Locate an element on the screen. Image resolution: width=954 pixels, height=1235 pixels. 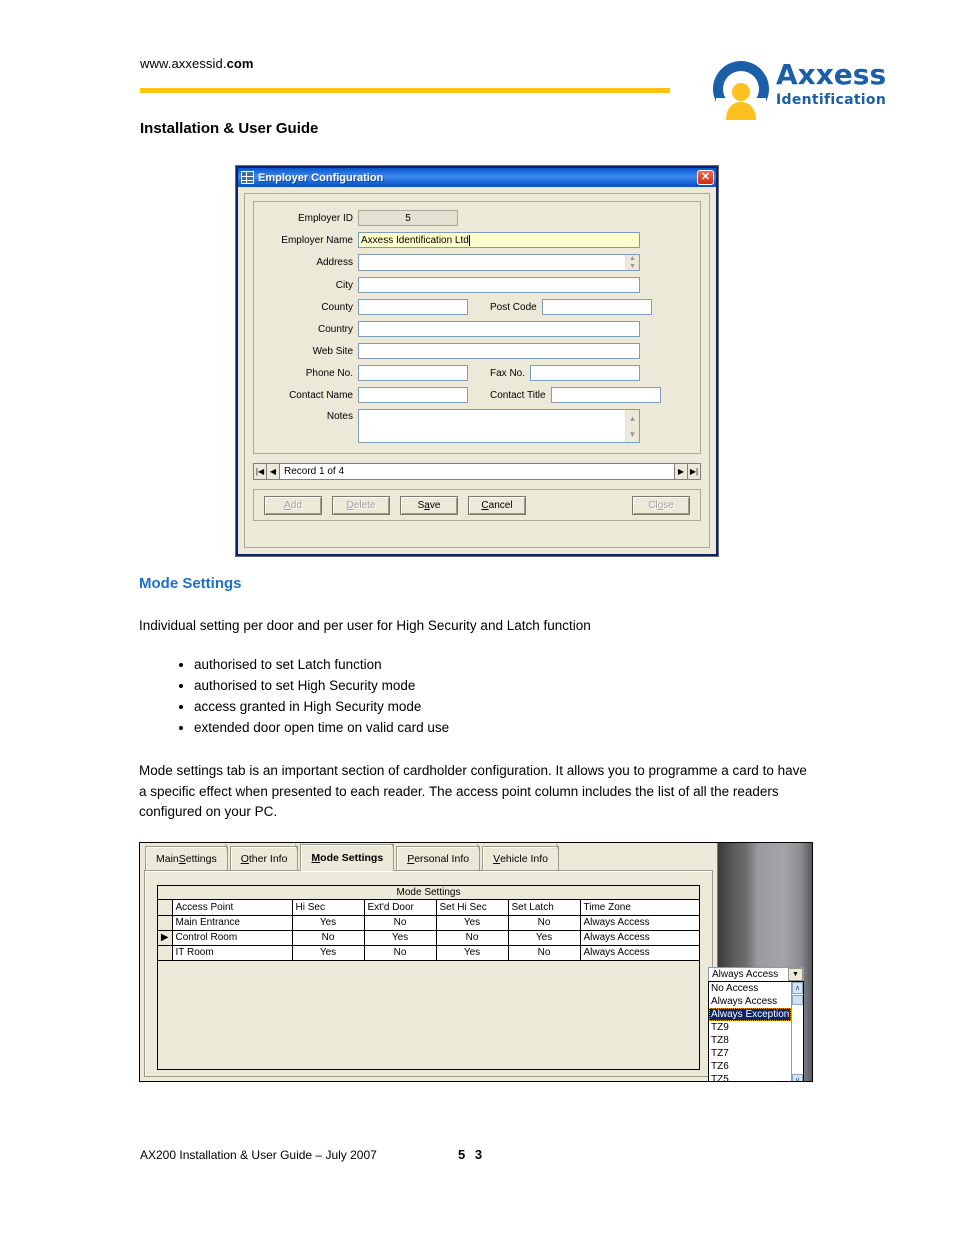
tab-vehicle-info: Vehicle Info is located at coordinates (524, 857).